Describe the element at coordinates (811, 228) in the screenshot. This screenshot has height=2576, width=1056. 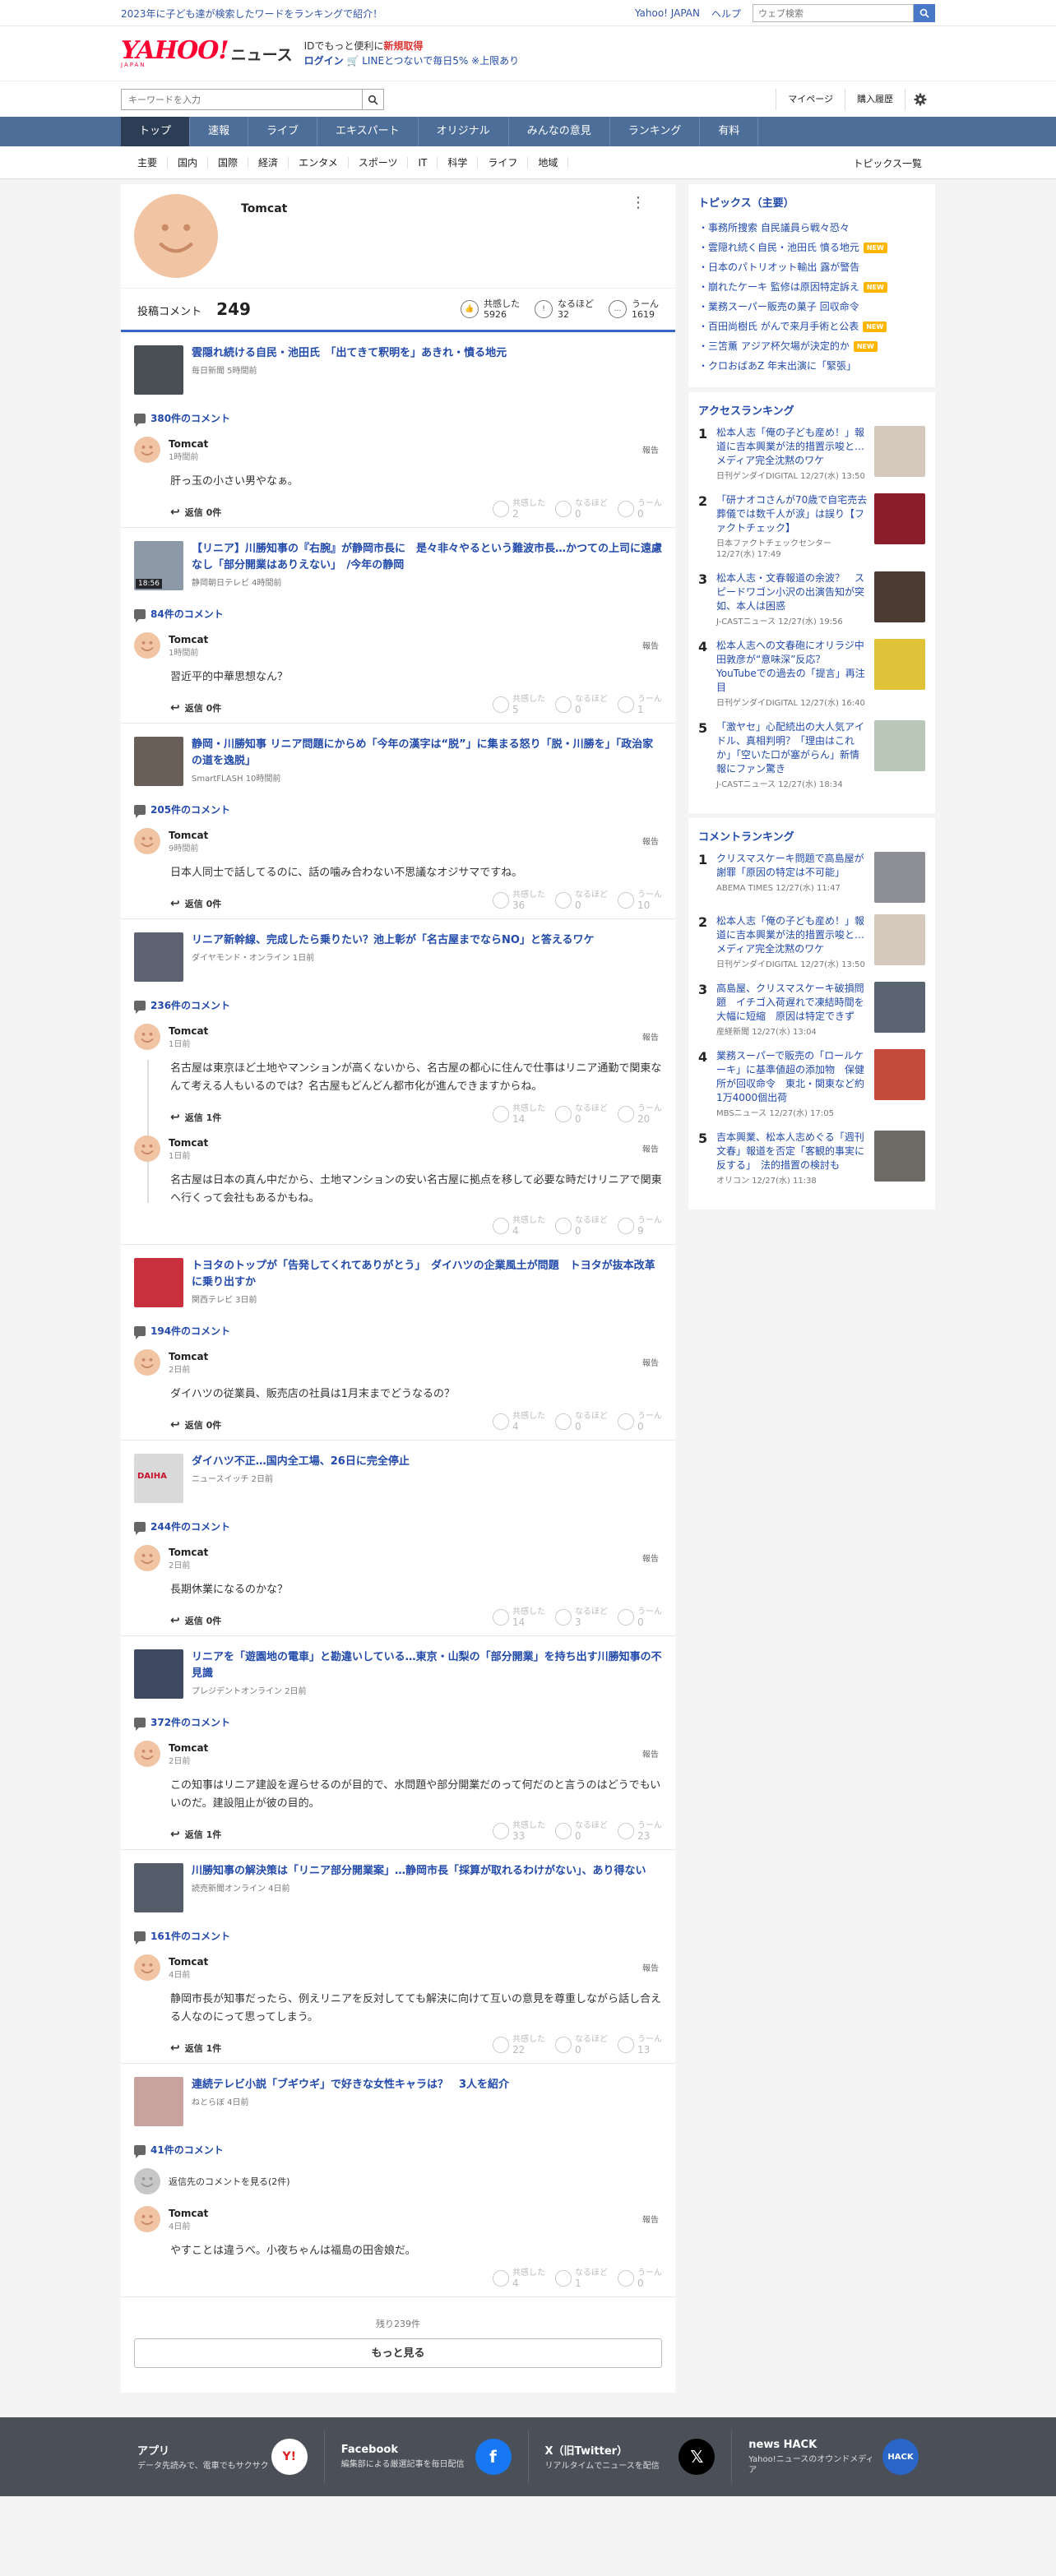
I see `topic-item: 事務所捜索 自民議員ら戦々恐々` at that location.